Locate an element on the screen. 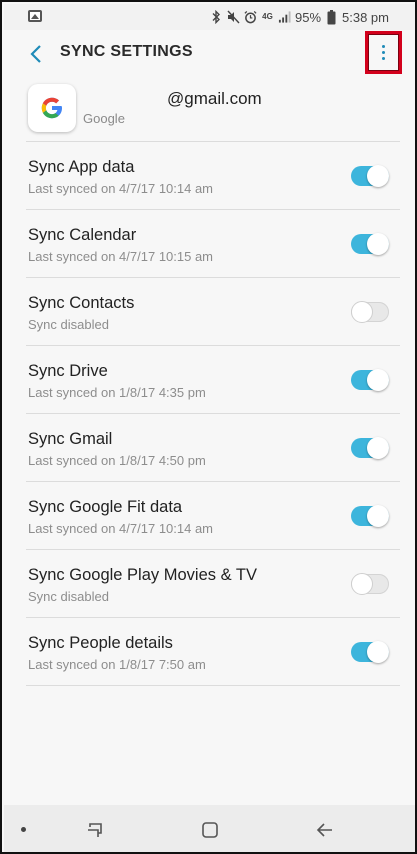 This screenshot has width=417, height=854. recent-apps-button is located at coordinates (95, 830).